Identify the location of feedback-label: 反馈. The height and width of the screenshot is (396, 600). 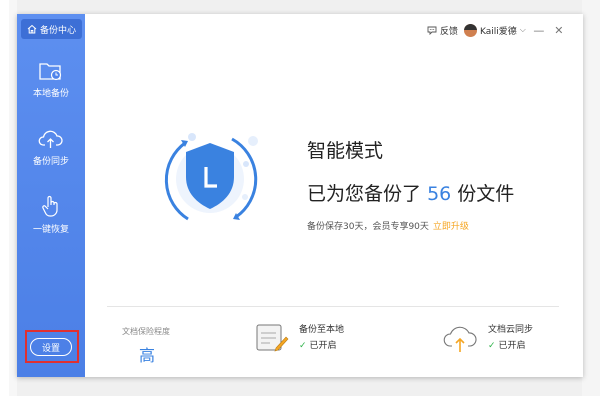
(449, 31).